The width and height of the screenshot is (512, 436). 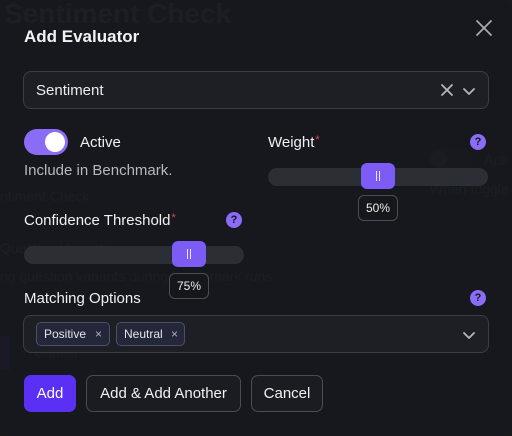 What do you see at coordinates (82, 298) in the screenshot?
I see `matching-options-label: Matching Options` at bounding box center [82, 298].